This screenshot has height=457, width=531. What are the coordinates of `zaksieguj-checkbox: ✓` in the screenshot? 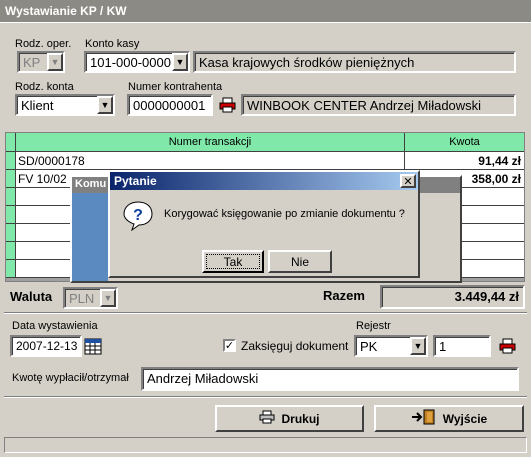 It's located at (229, 345).